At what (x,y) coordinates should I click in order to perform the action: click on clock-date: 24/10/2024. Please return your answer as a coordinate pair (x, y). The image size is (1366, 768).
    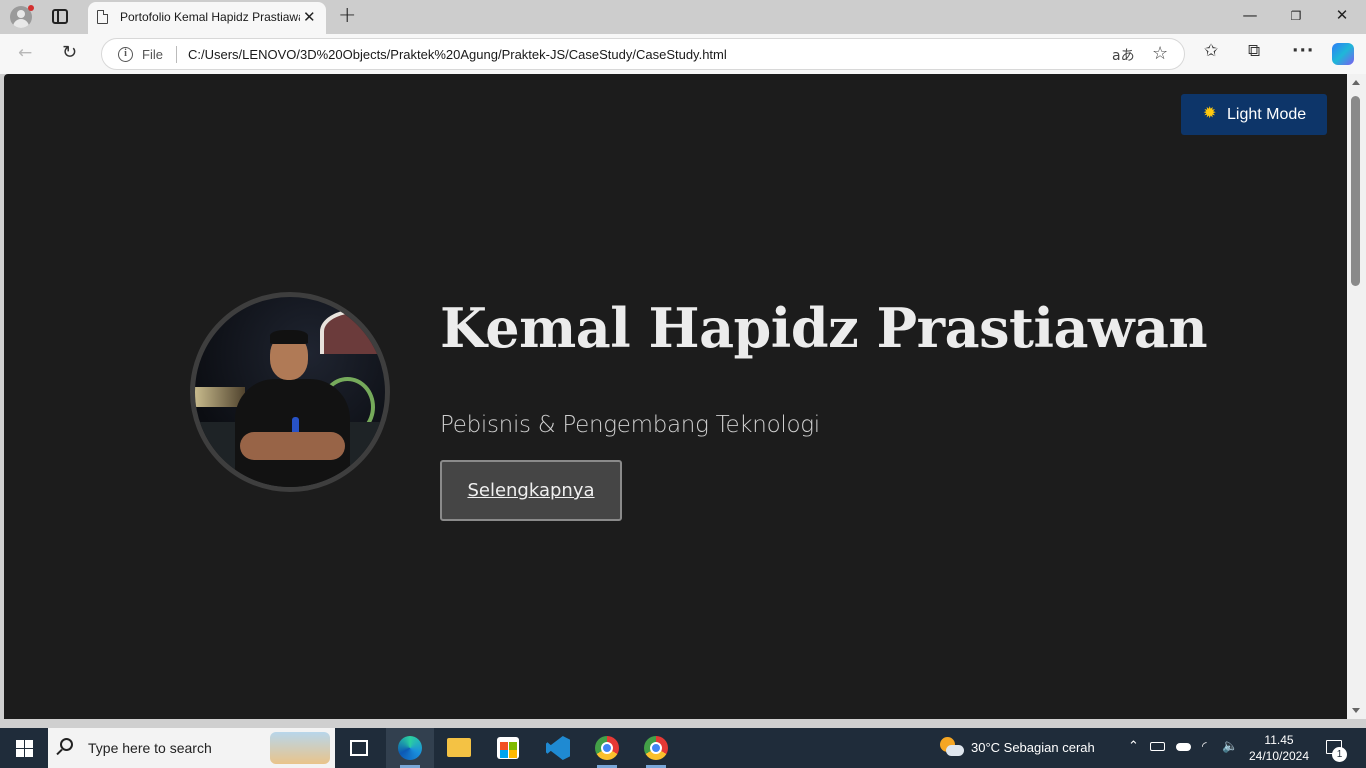
    Looking at the image, I should click on (1279, 756).